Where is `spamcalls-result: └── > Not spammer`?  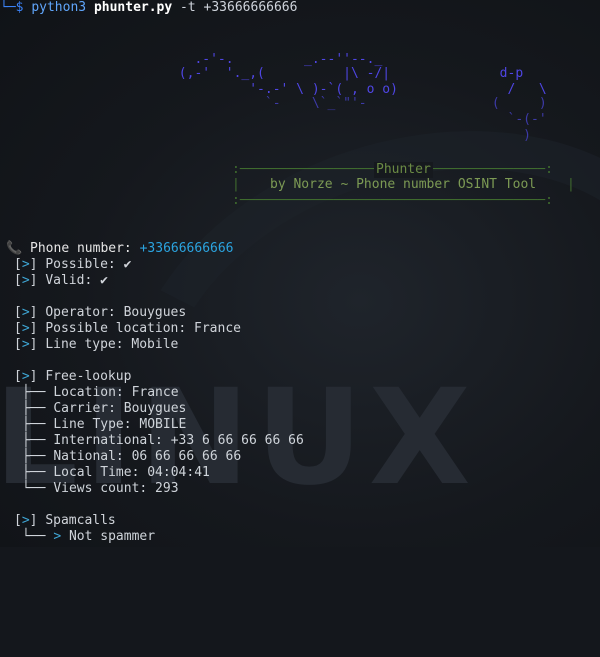 spamcalls-result: └── > Not spammer is located at coordinates (89, 536).